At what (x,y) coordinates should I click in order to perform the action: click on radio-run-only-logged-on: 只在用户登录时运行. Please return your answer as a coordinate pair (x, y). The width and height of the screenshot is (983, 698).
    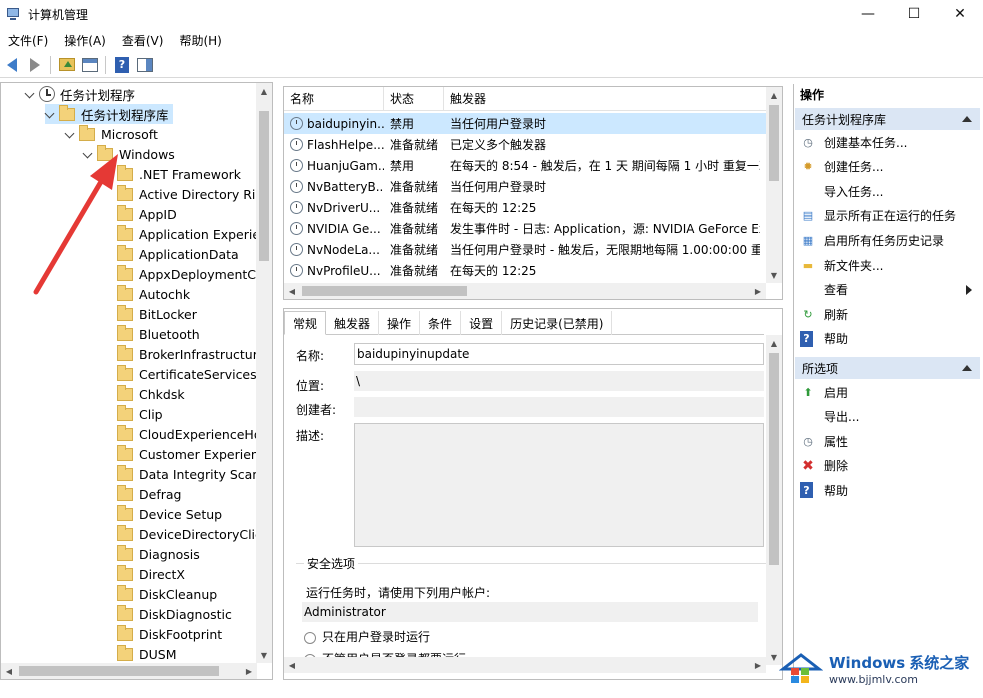
    Looking at the image, I should click on (367, 636).